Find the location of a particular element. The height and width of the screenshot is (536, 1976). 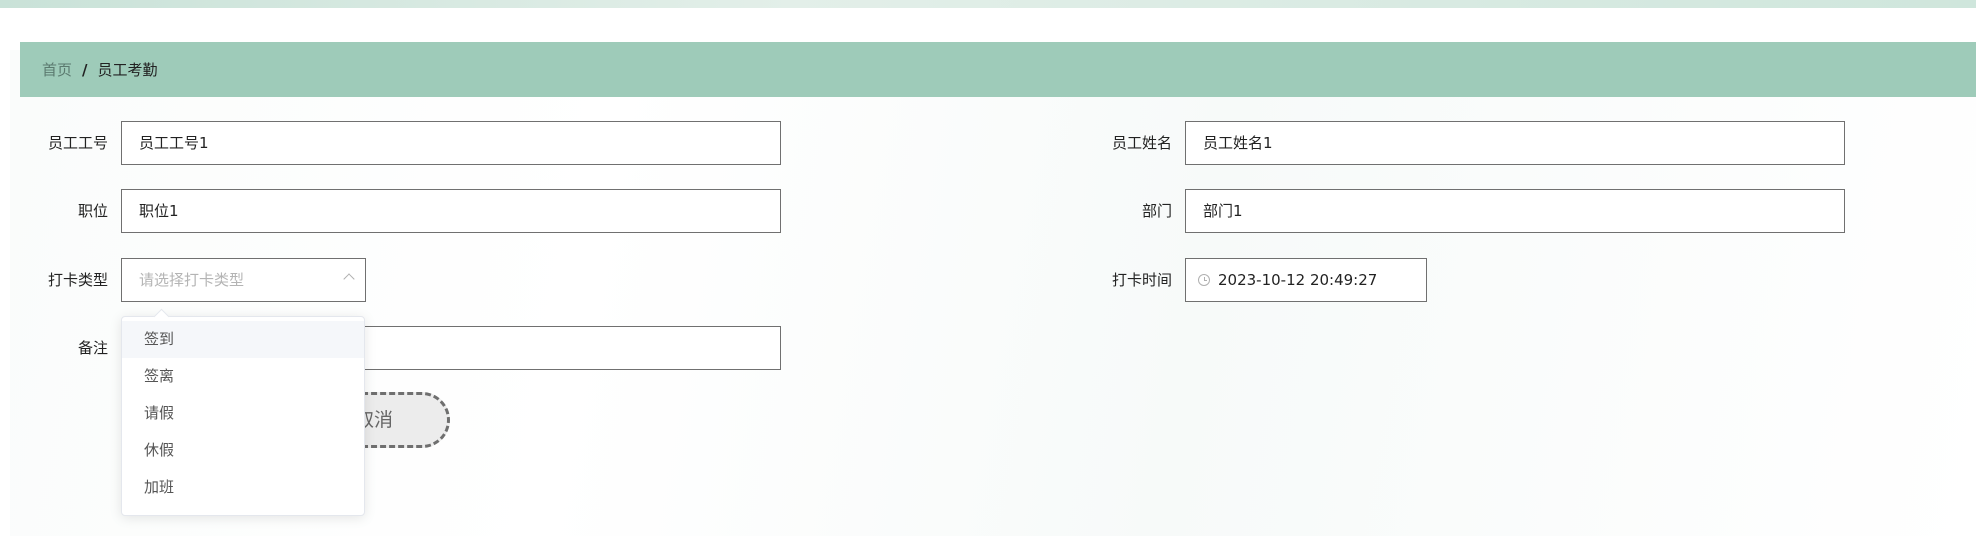

punch-type-dropdown: 签到 签离 请假 休假 加班 is located at coordinates (243, 416).